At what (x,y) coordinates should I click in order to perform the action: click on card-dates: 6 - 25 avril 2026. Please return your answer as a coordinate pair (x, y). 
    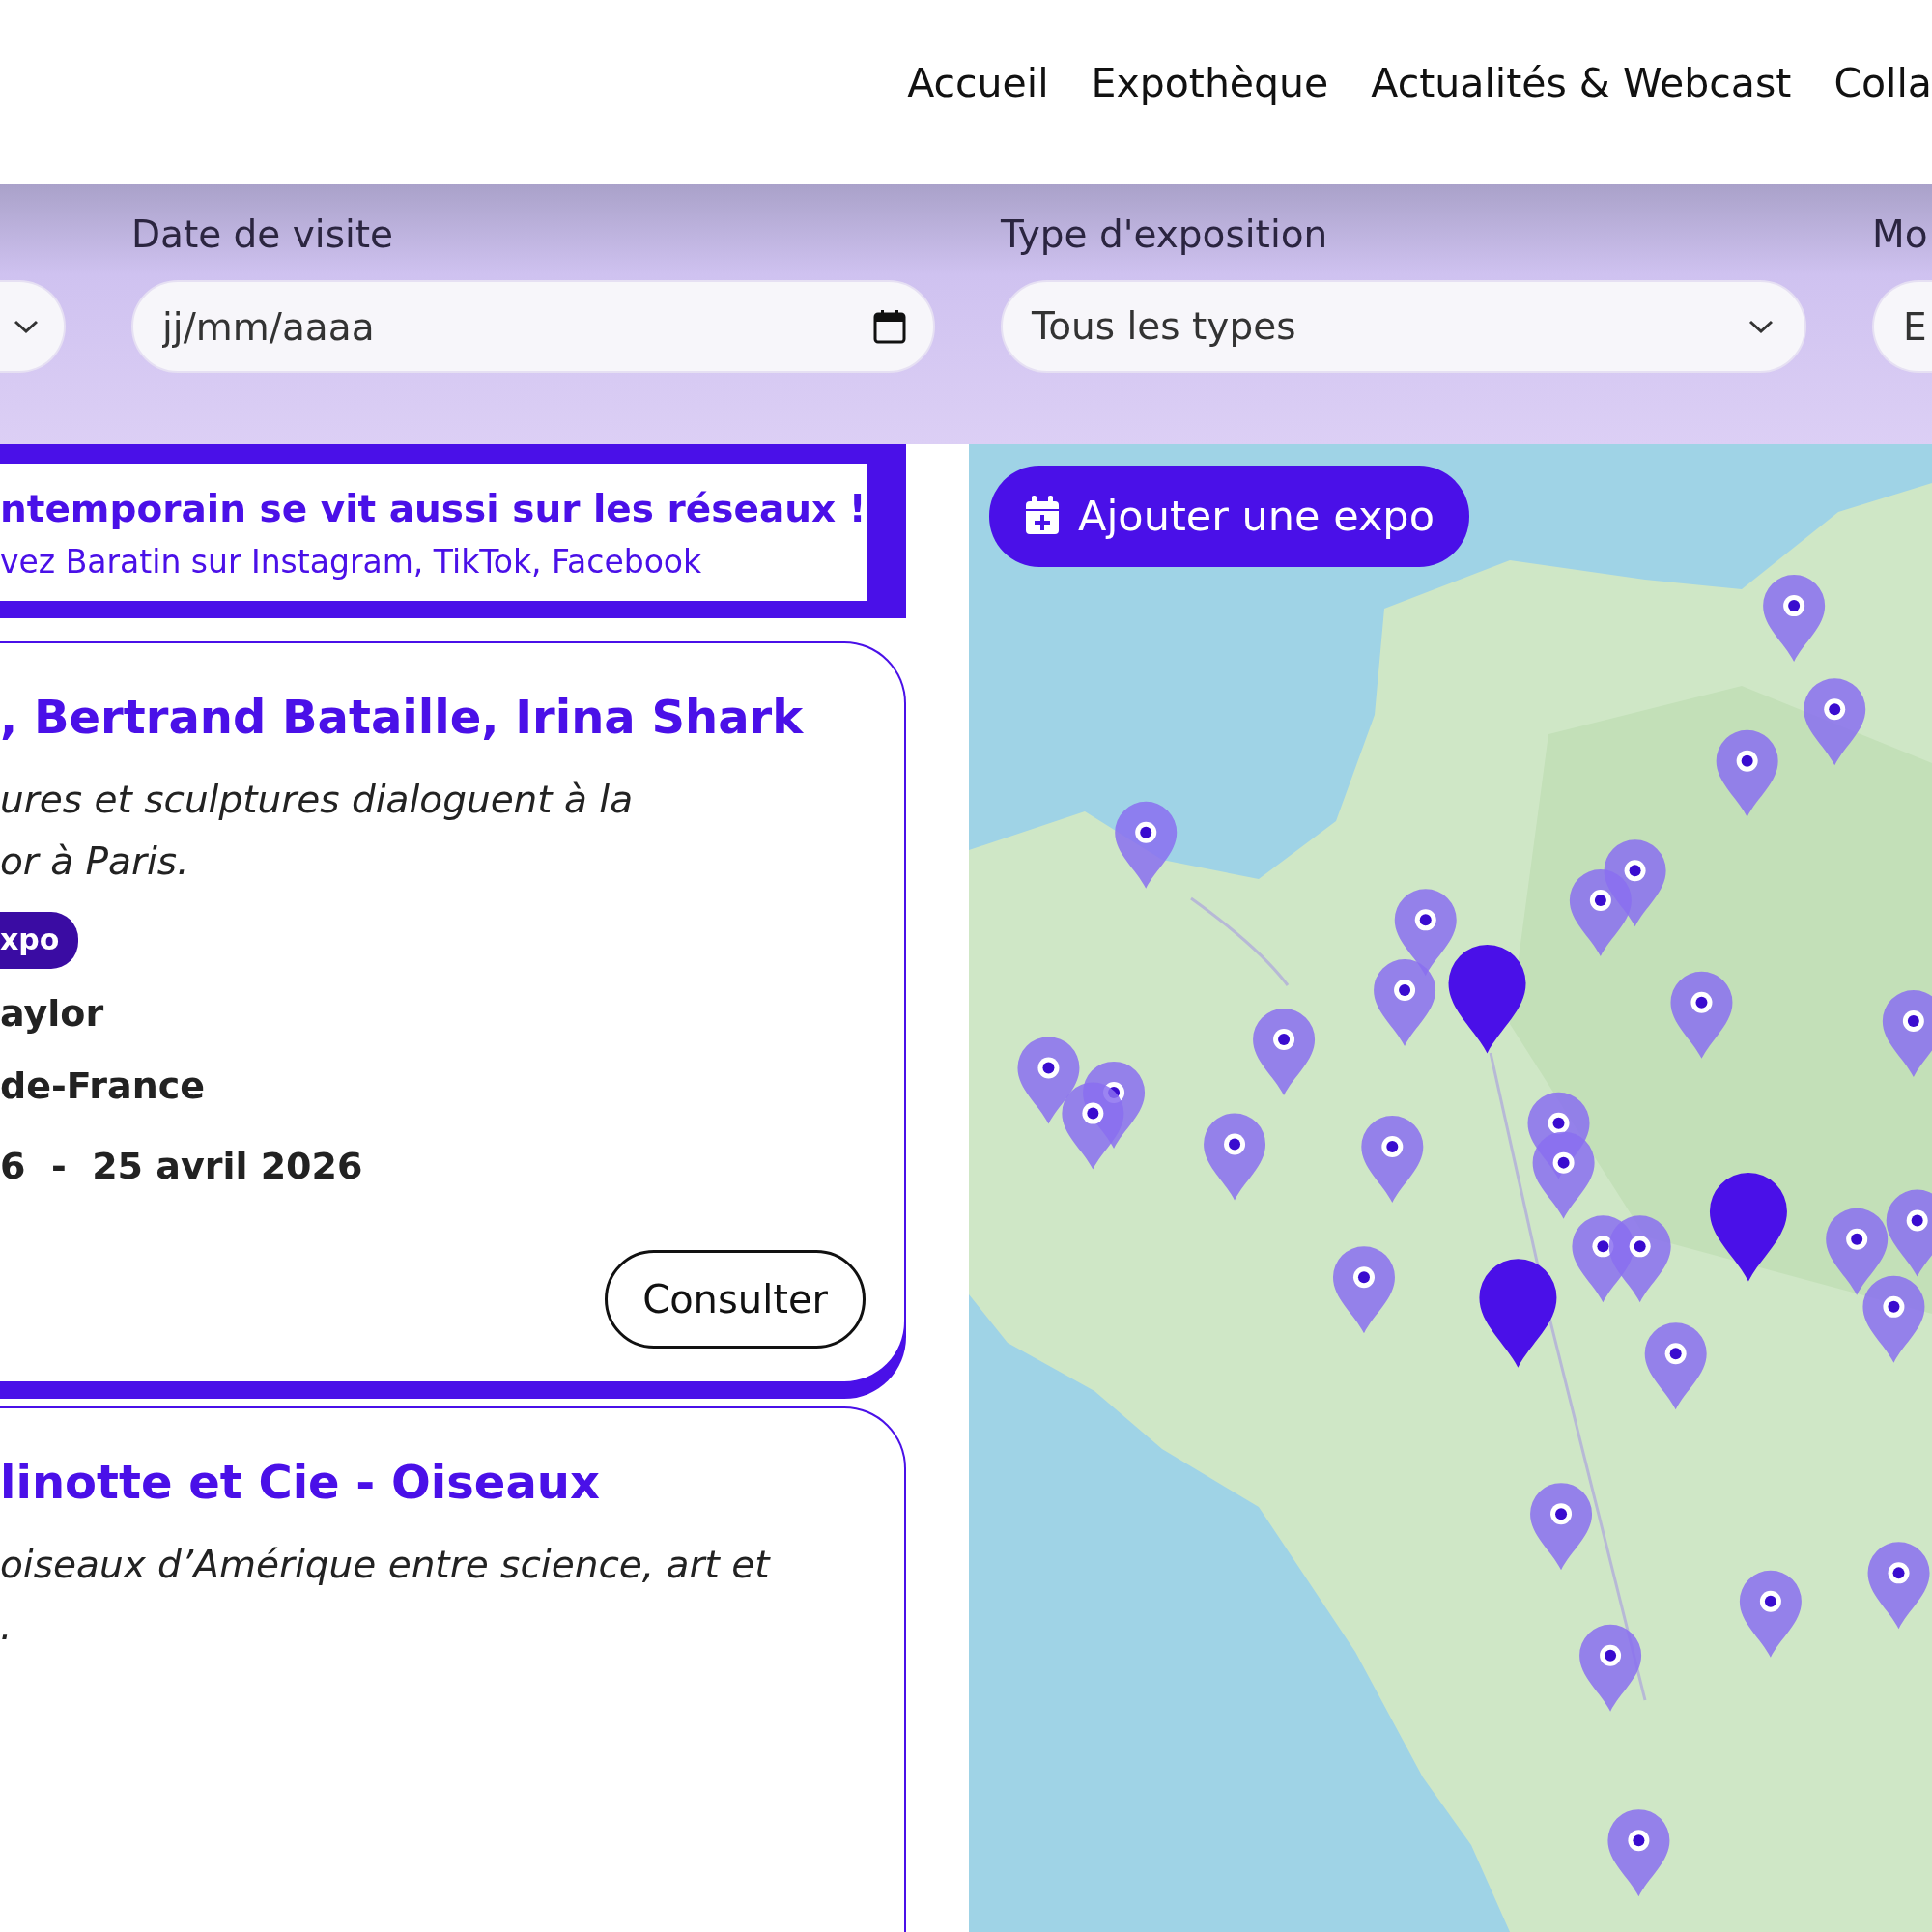
    Looking at the image, I should click on (182, 1166).